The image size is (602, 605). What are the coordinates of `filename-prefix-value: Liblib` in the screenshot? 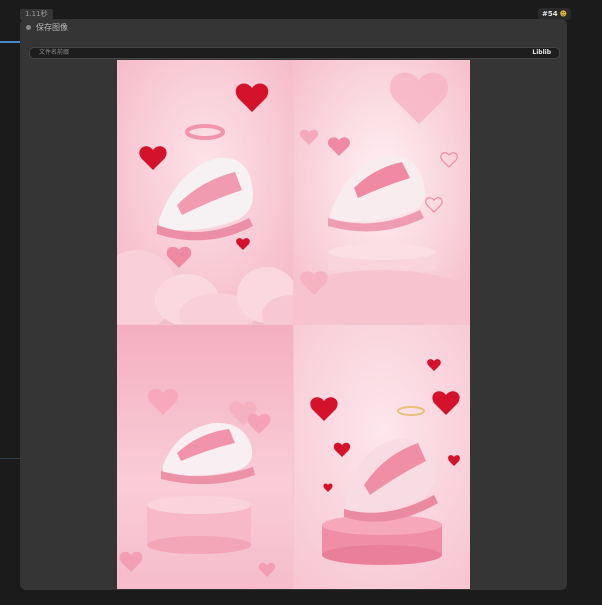 It's located at (541, 52).